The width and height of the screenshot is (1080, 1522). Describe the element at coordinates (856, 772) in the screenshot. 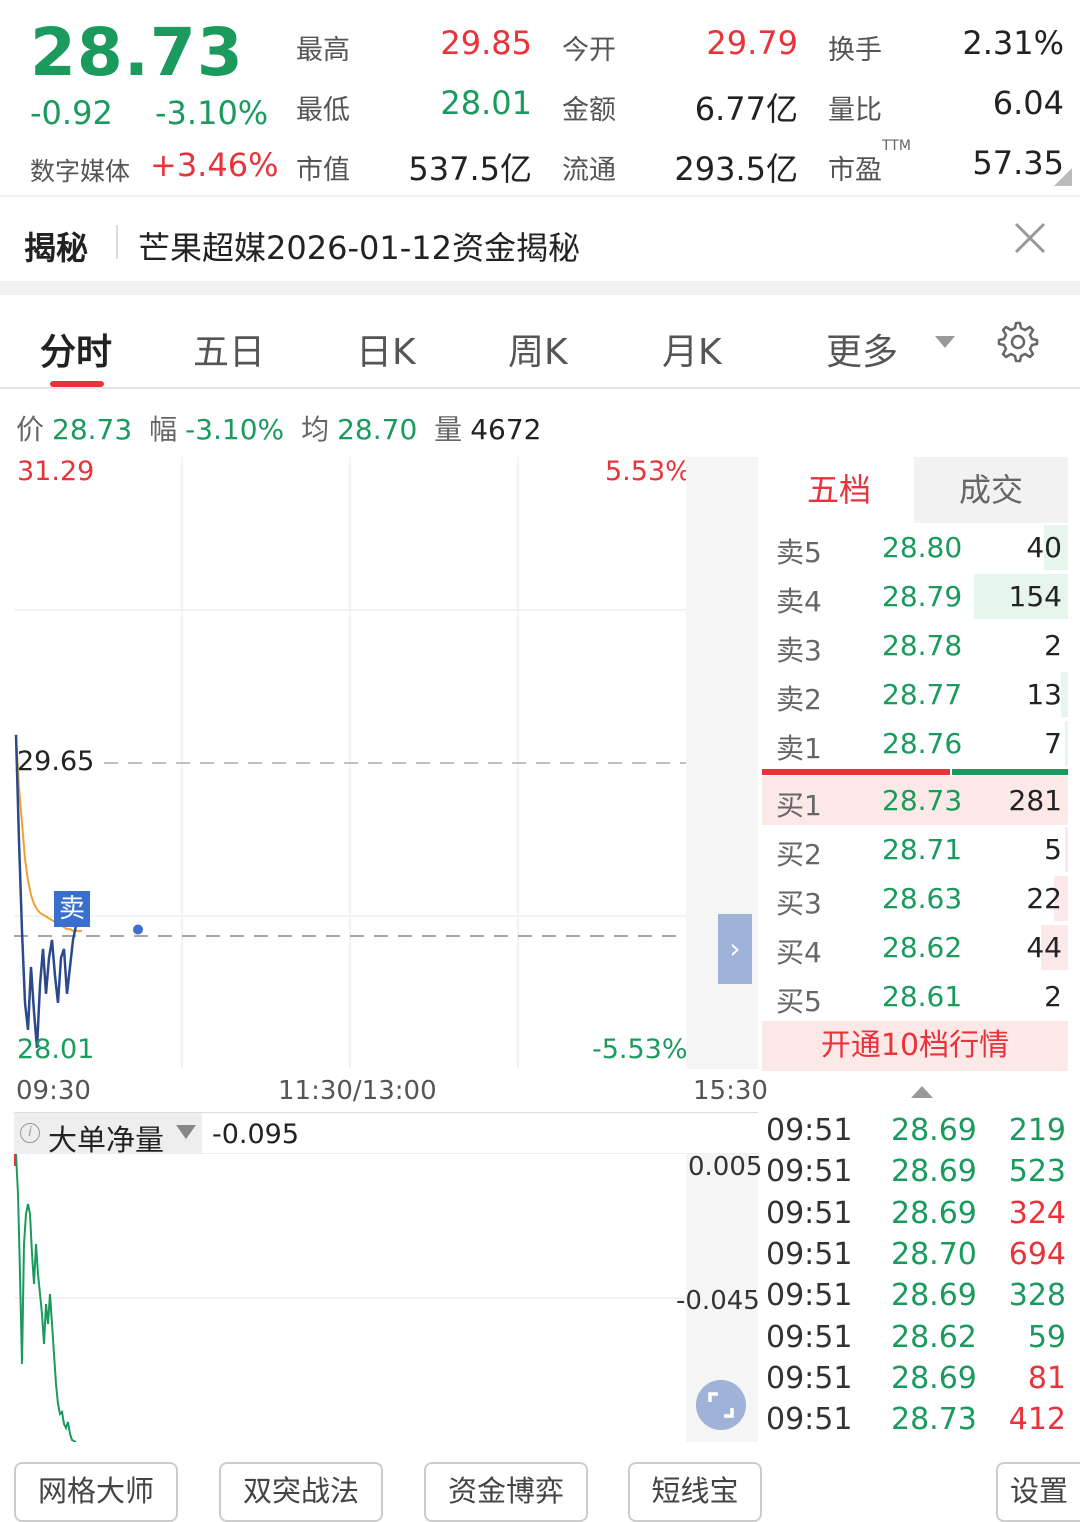

I see `buy-pressure-bar` at that location.